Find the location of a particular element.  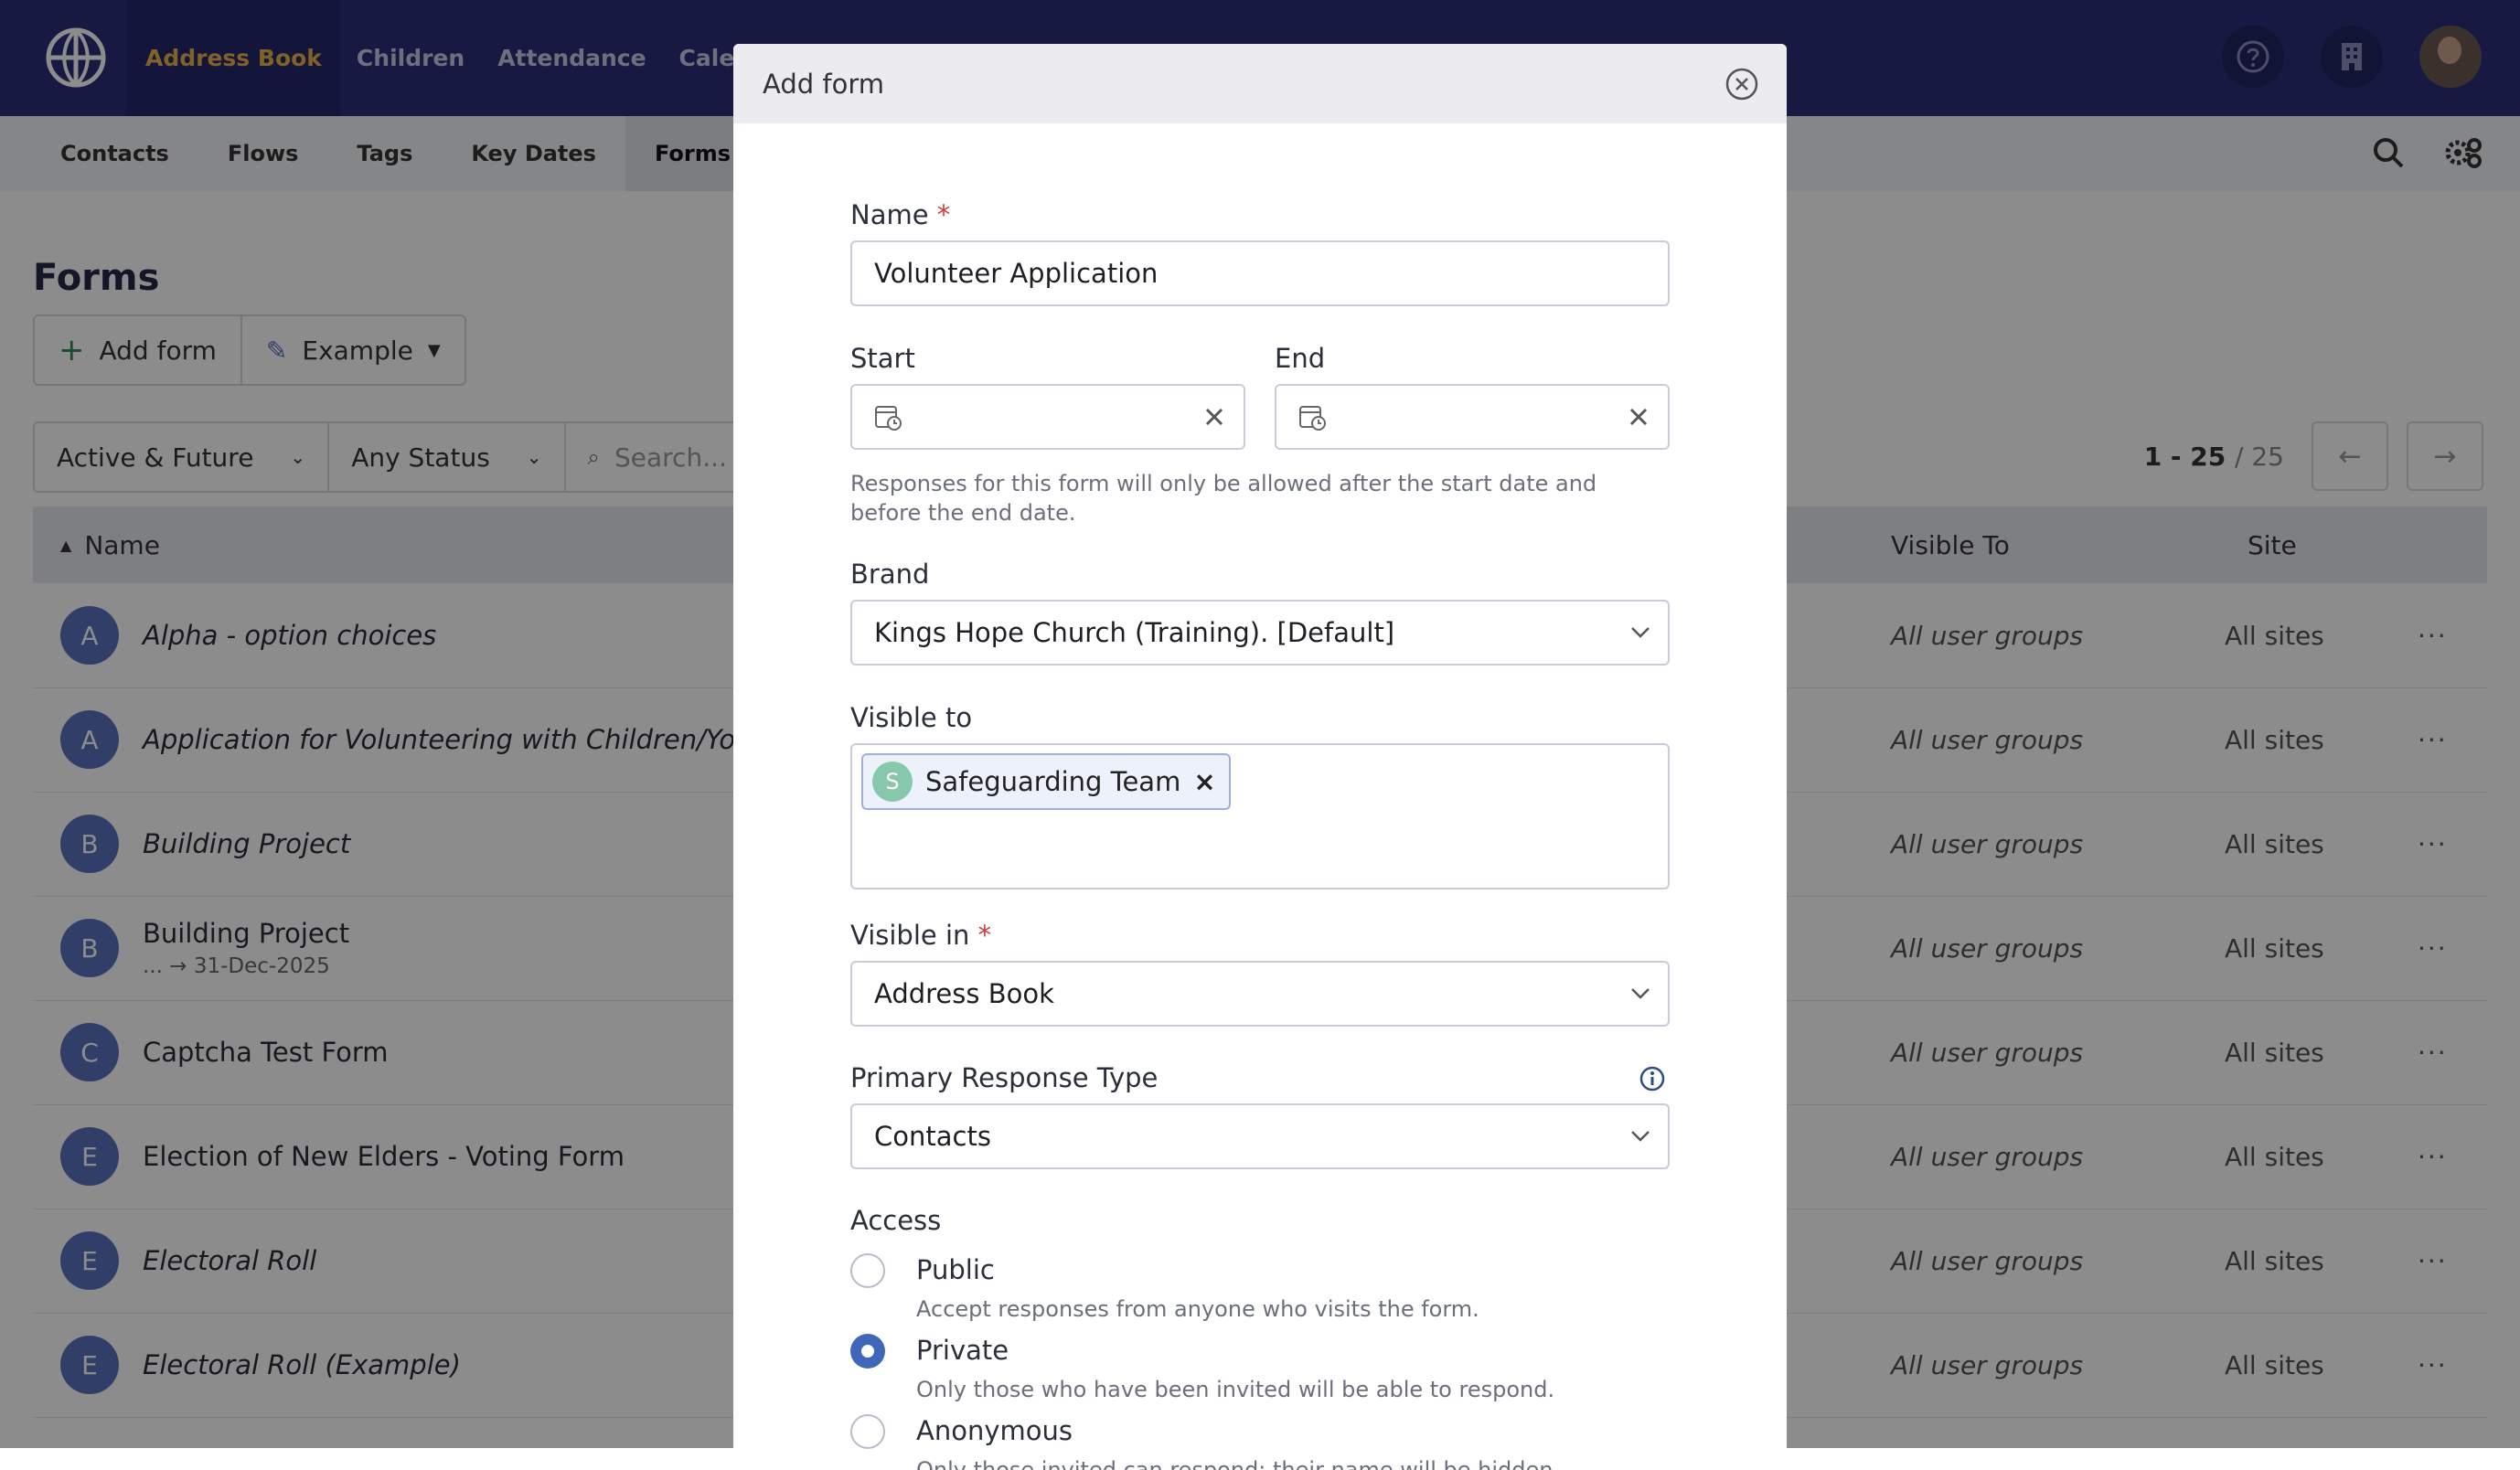

name-input-value: Volunteer Application is located at coordinates (1016, 274).